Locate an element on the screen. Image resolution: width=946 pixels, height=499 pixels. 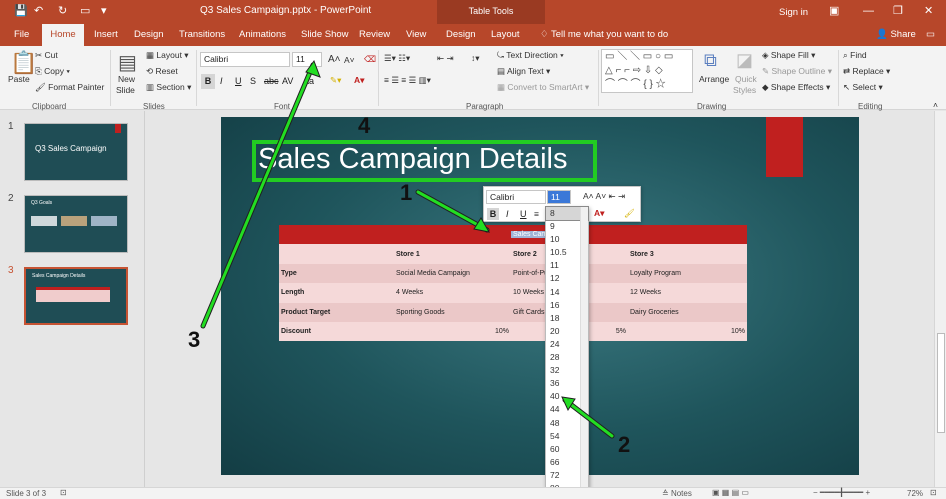
scroll-thumb is located at coordinates (941, 383).